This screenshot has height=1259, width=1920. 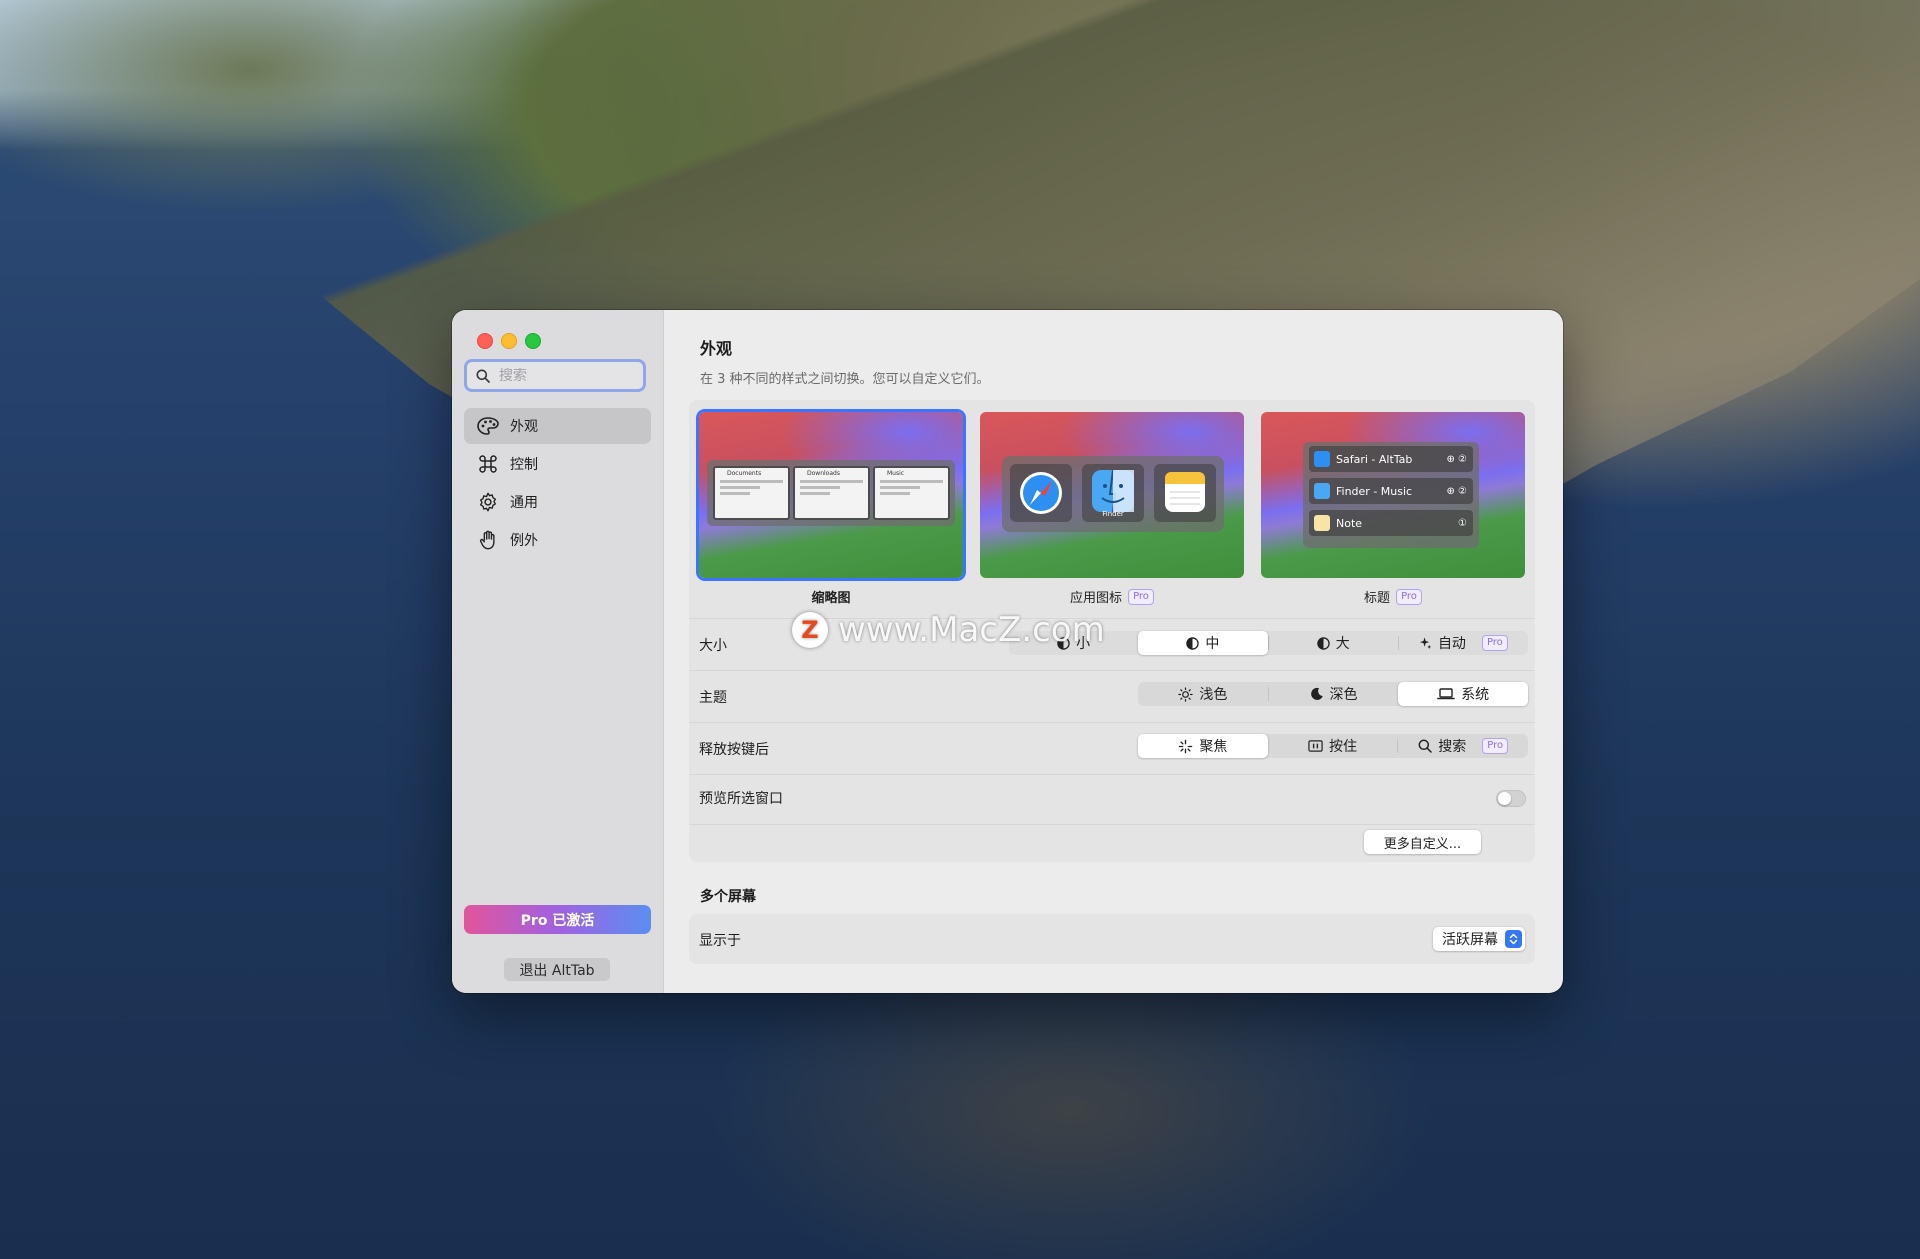 I want to click on title-row: Safari - AltTab ⊕ ②, so click(x=1391, y=459).